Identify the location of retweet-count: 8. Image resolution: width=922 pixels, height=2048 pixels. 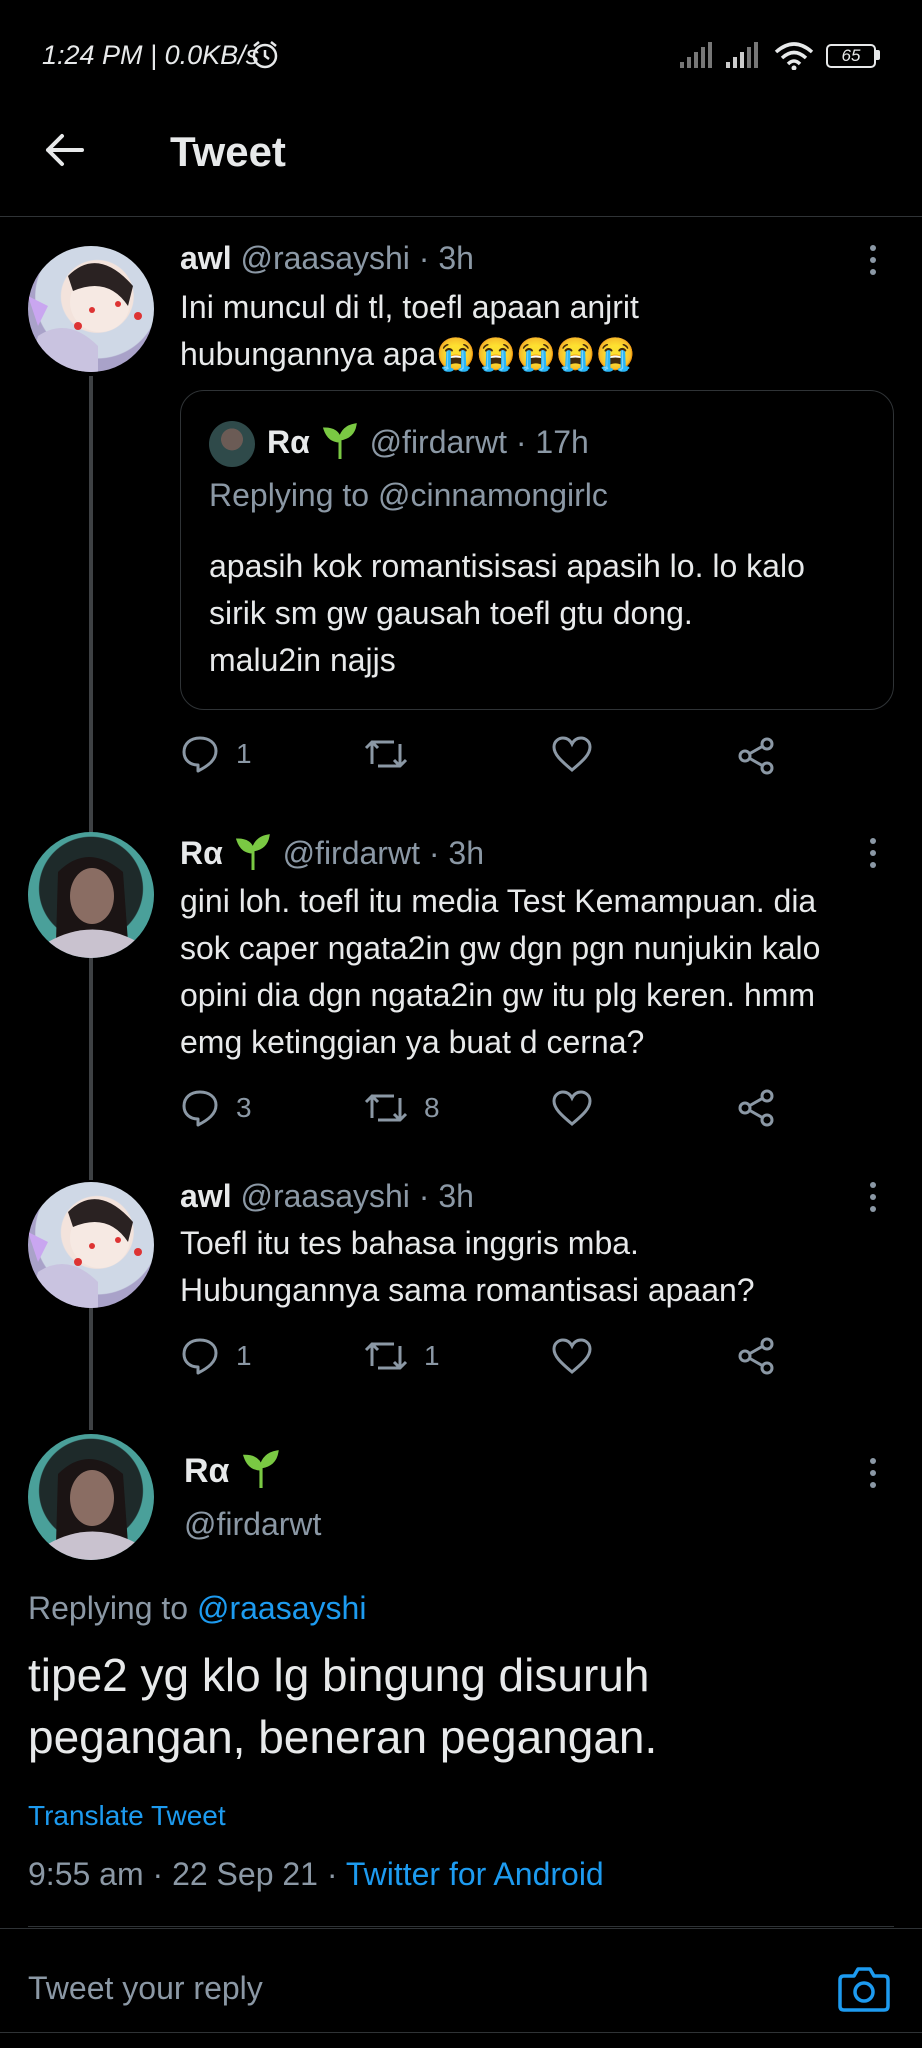
(432, 1107).